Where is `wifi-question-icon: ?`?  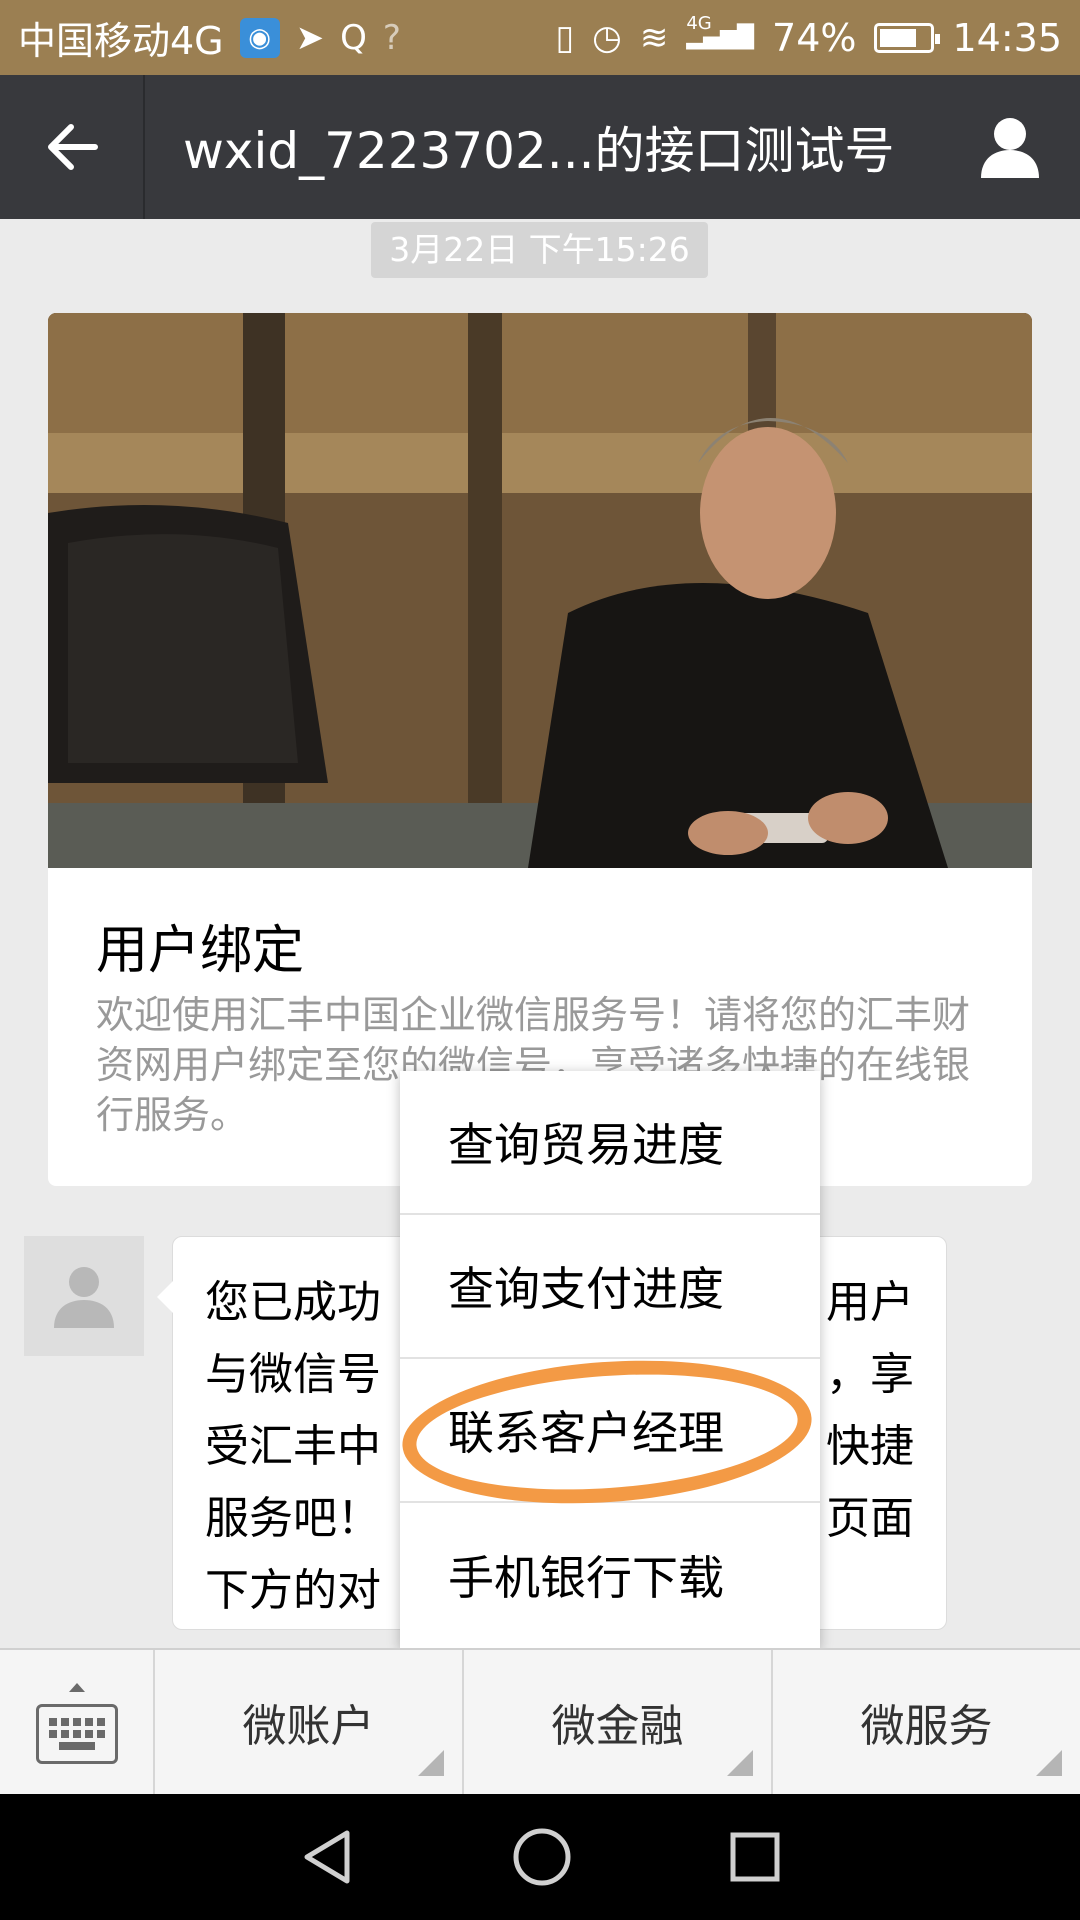
wifi-question-icon: ? is located at coordinates (391, 37).